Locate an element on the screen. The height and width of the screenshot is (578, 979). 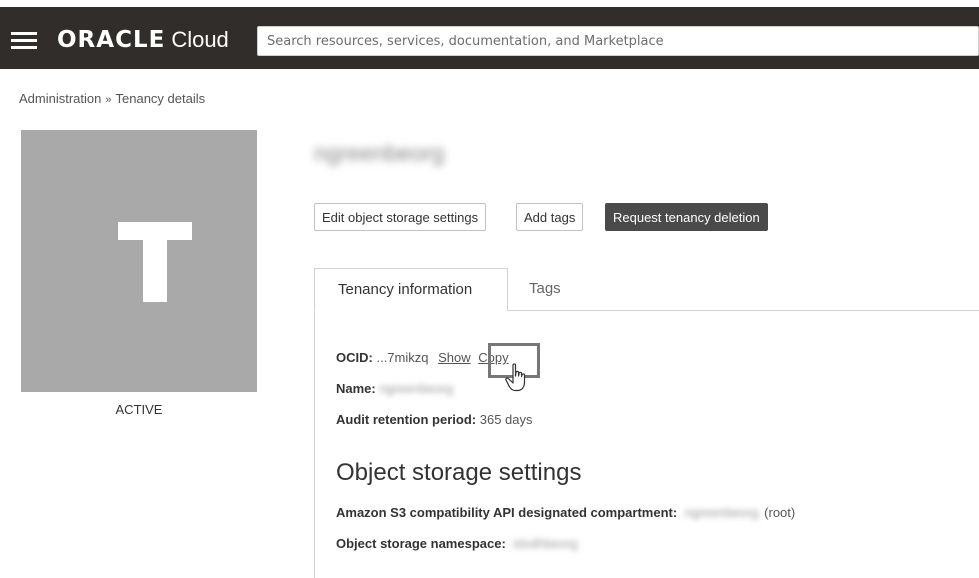
namespace-row: Object storage namespace: idxdhbeorg is located at coordinates (457, 543).